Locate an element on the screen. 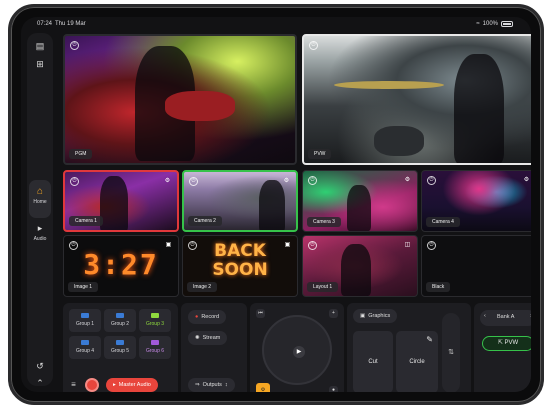 The width and height of the screenshot is (560, 410). stream-button: ✺ Stream is located at coordinates (208, 338).